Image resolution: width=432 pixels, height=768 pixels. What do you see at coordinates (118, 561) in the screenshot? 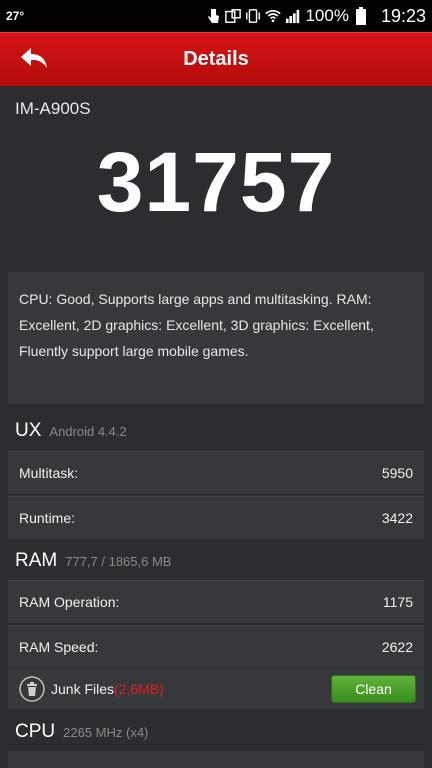
I see `section-subtitle: 777,7 / 1865,6 MB` at bounding box center [118, 561].